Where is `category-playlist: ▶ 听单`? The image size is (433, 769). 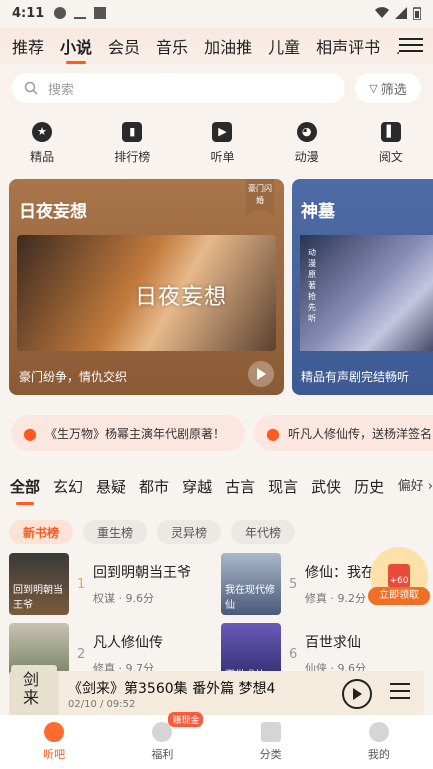
category-playlist: ▶ 听单 is located at coordinates (222, 143).